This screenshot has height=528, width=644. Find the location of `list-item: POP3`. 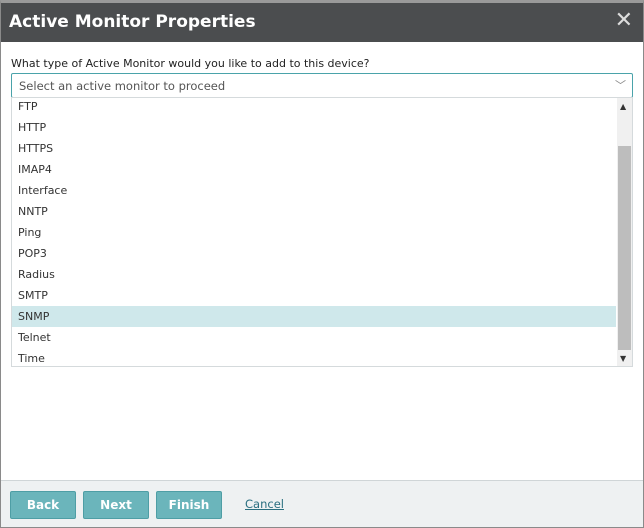

list-item: POP3 is located at coordinates (314, 253).